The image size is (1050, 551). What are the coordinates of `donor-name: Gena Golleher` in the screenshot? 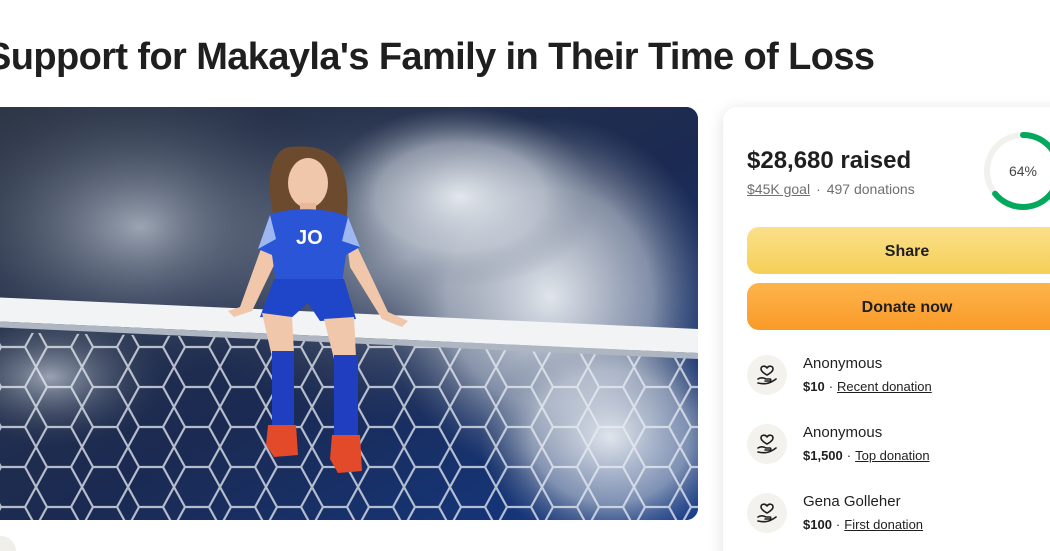 It's located at (852, 501).